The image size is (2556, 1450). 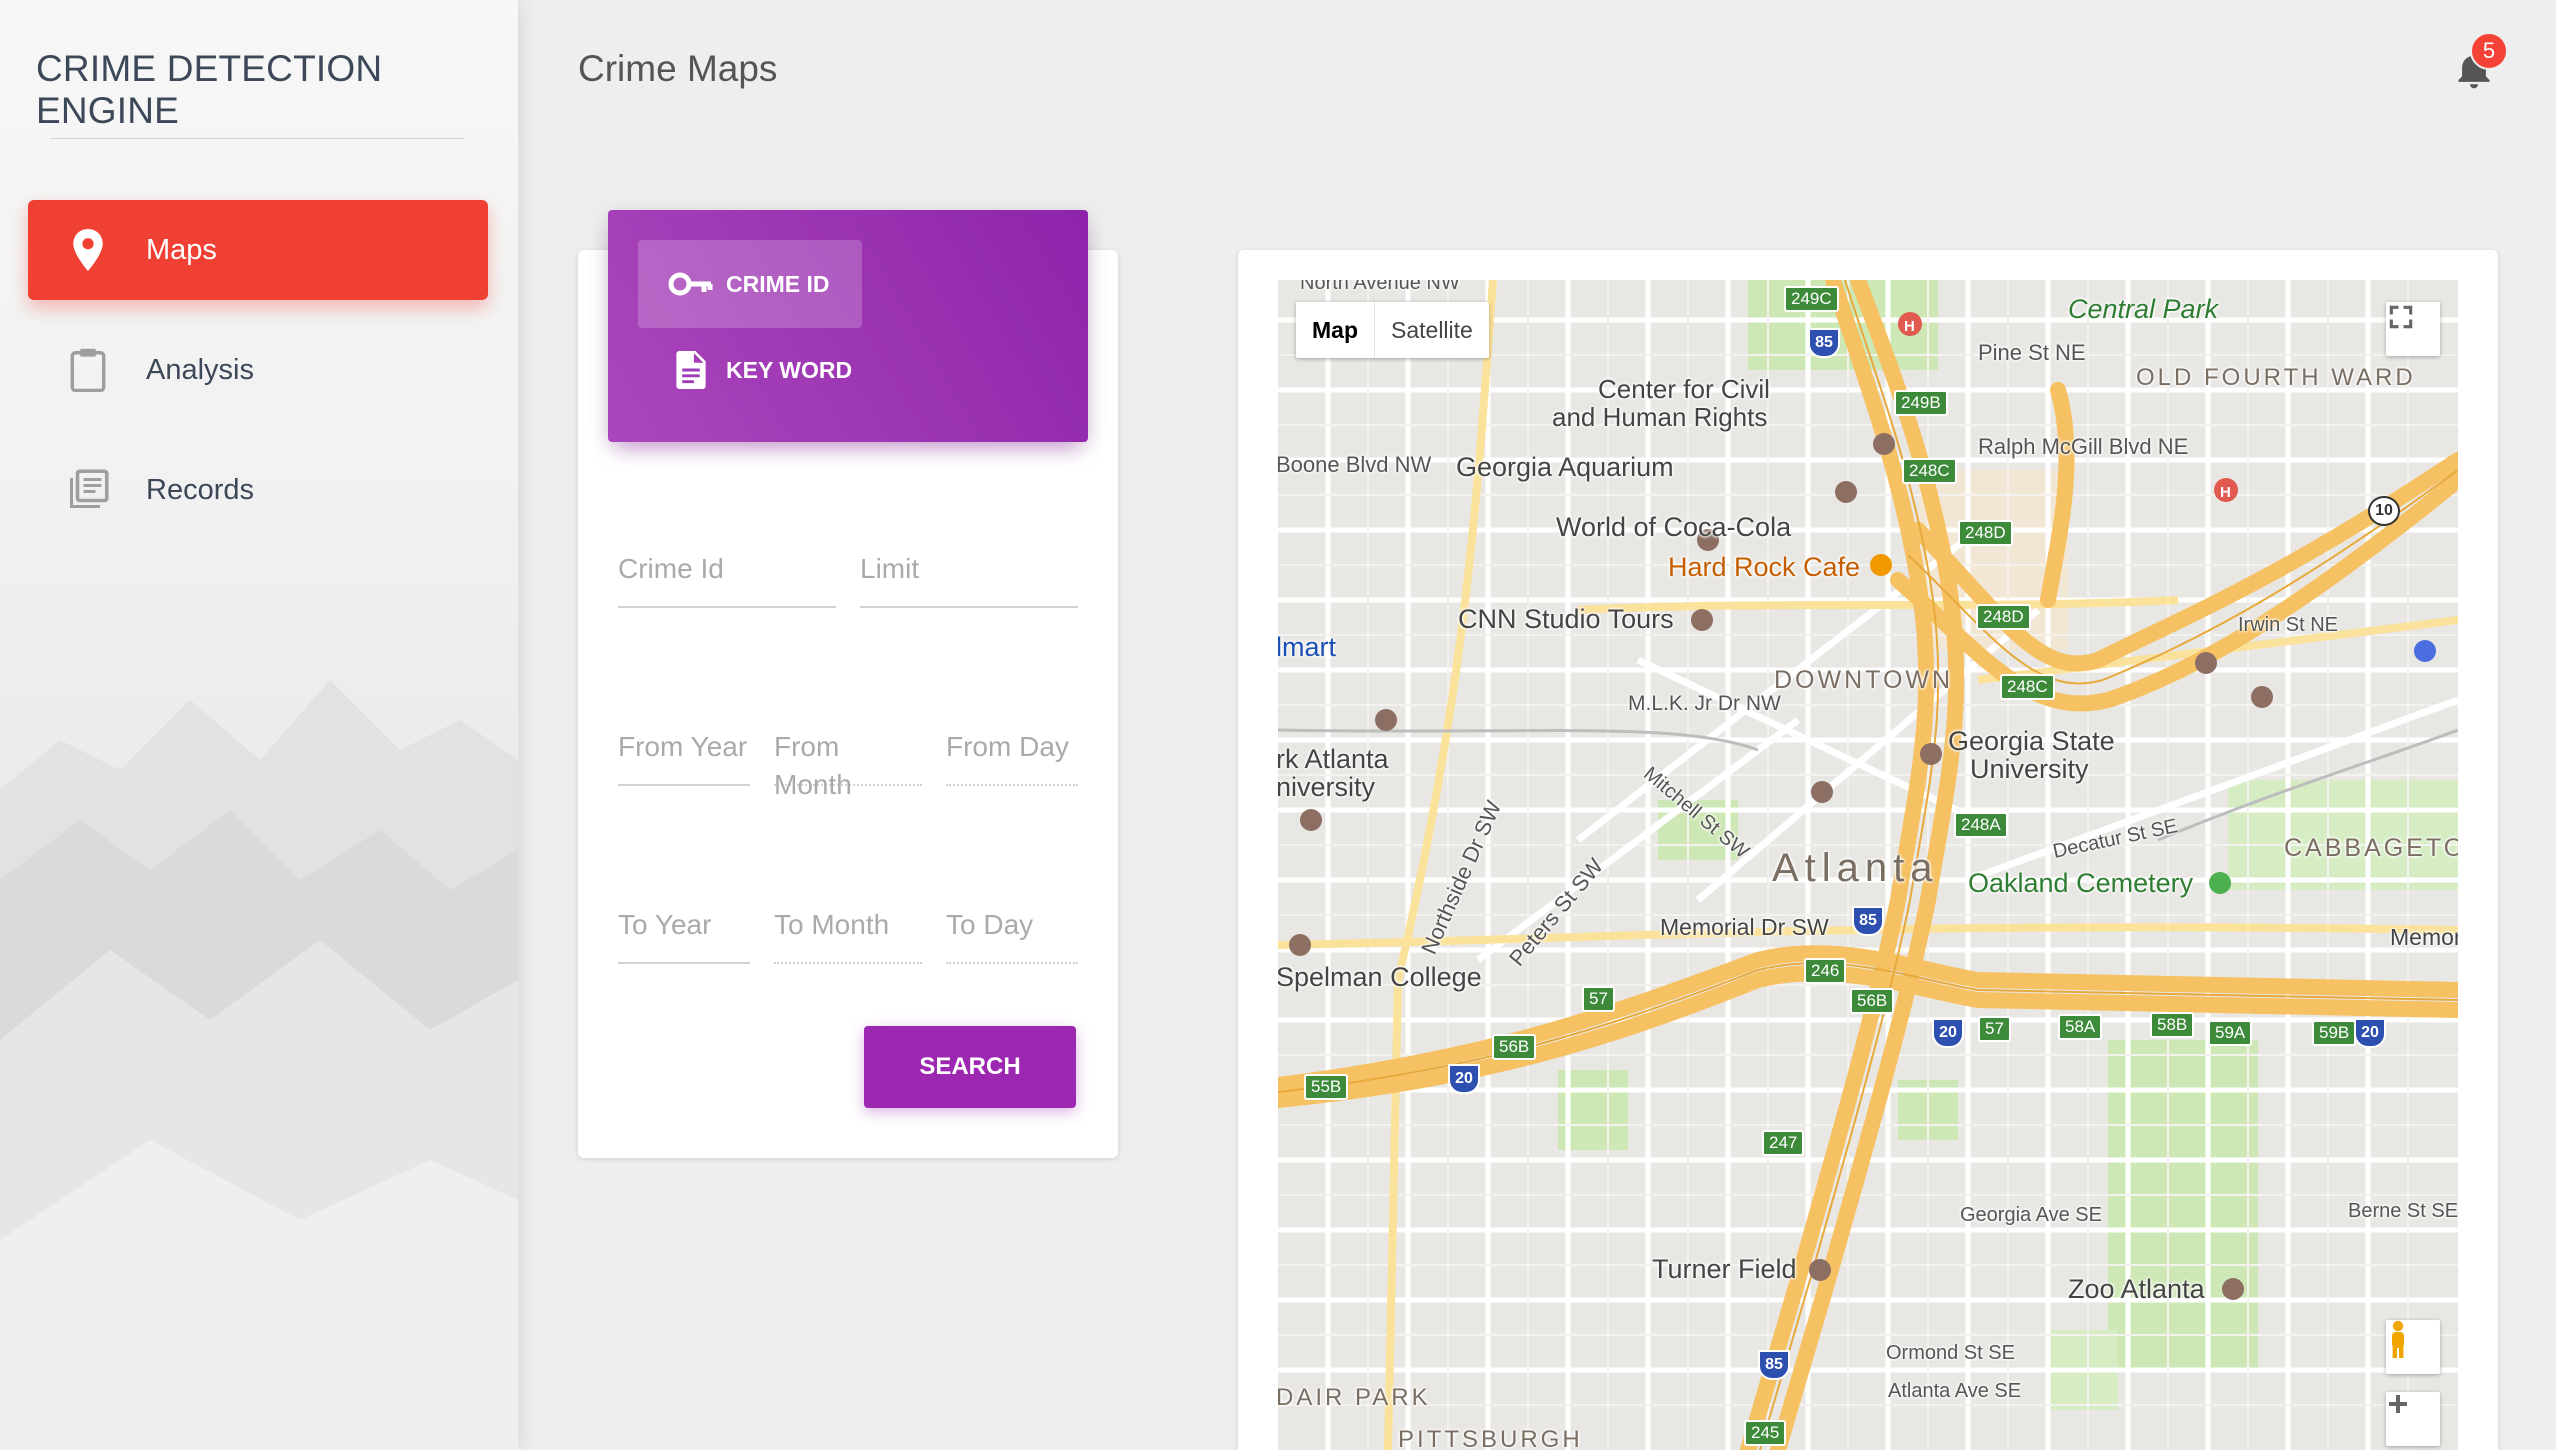 I want to click on page-title: Crime Maps, so click(x=678, y=68).